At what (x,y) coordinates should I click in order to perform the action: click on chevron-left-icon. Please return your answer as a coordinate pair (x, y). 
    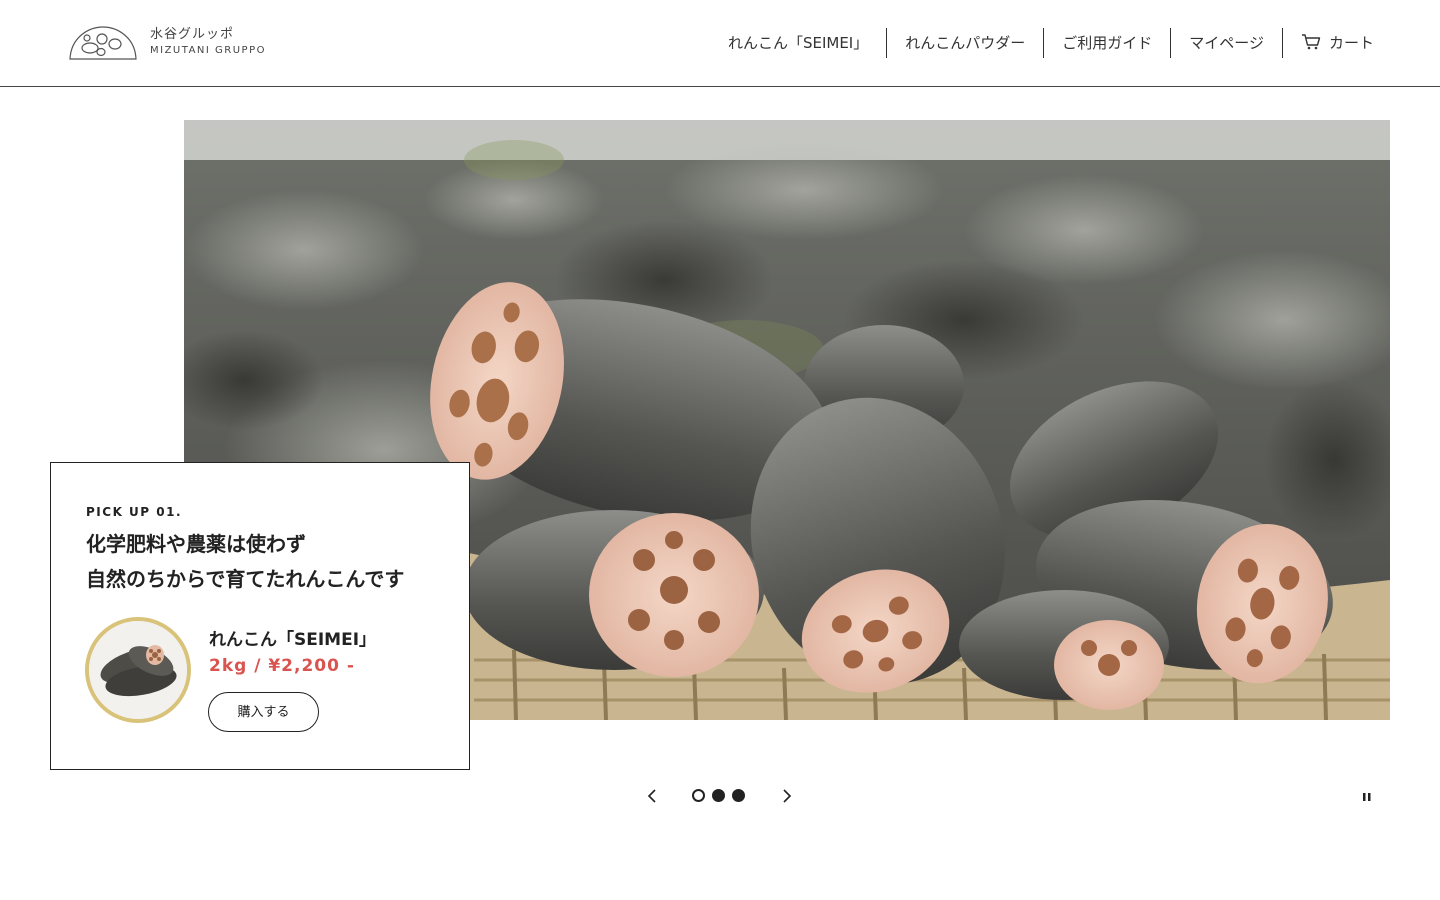
    Looking at the image, I should click on (651, 796).